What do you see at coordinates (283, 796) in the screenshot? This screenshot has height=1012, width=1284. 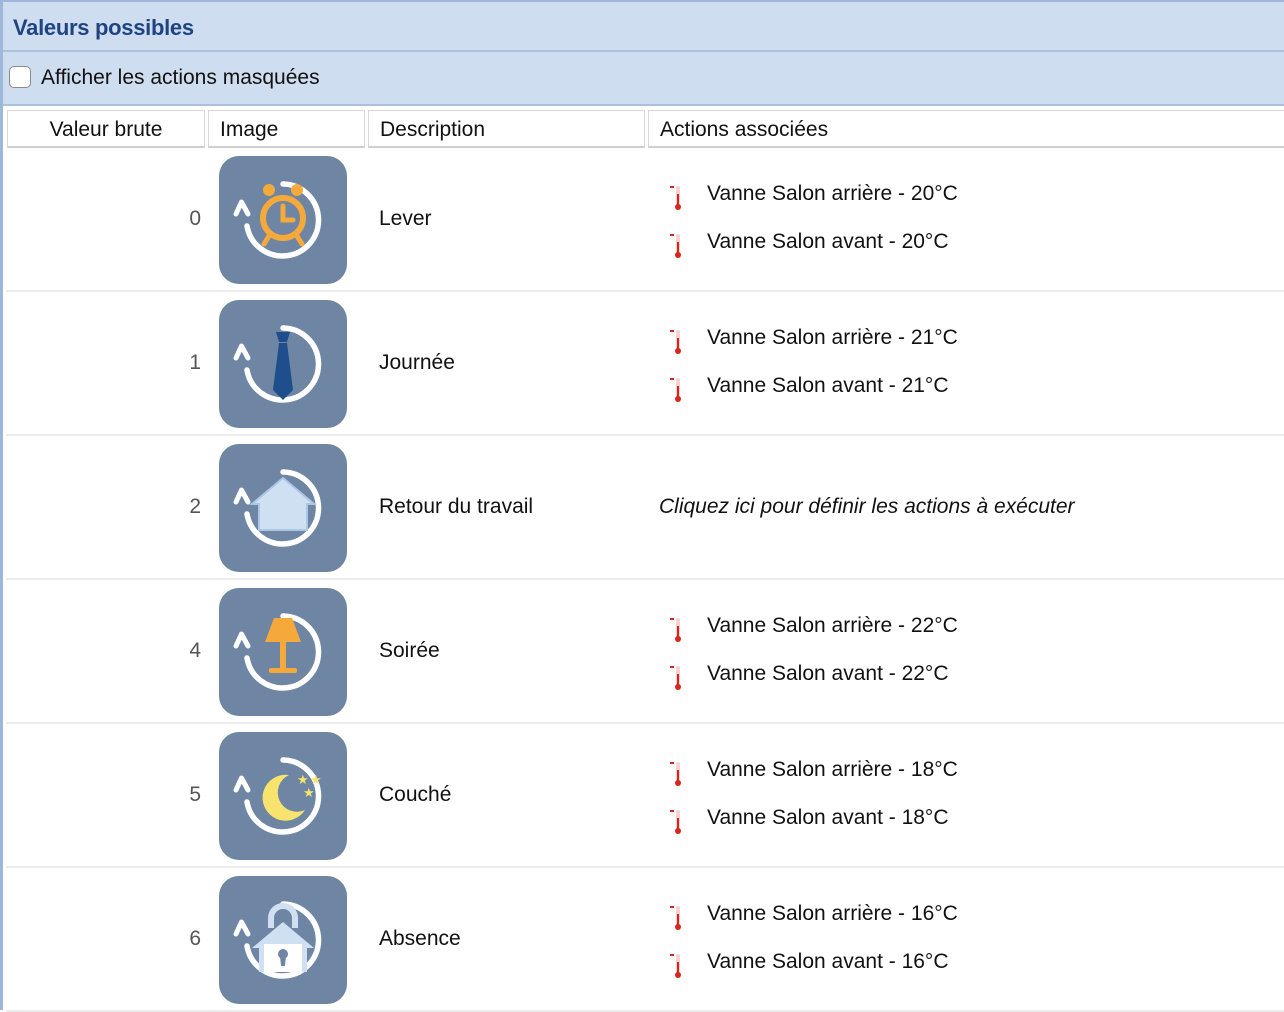 I see `moon-stars-icon: ★ ★ ★` at bounding box center [283, 796].